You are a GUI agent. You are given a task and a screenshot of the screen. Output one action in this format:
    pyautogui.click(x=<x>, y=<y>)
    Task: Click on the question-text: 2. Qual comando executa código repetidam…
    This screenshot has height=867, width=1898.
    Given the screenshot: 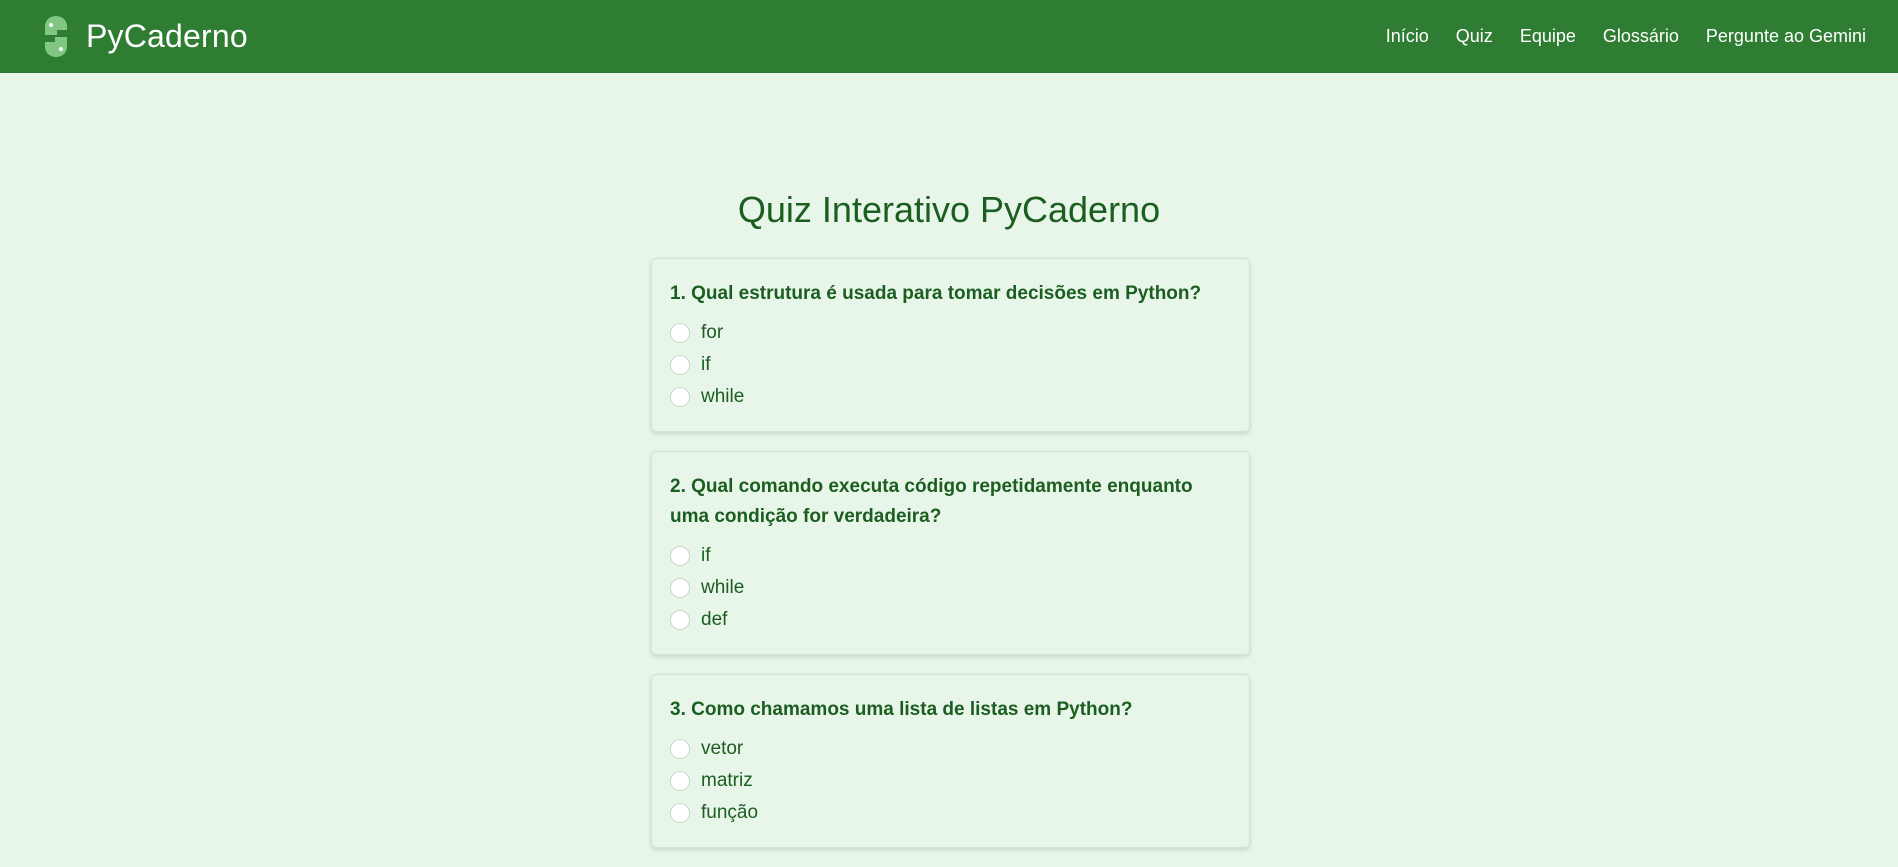 What is the action you would take?
    pyautogui.click(x=931, y=501)
    